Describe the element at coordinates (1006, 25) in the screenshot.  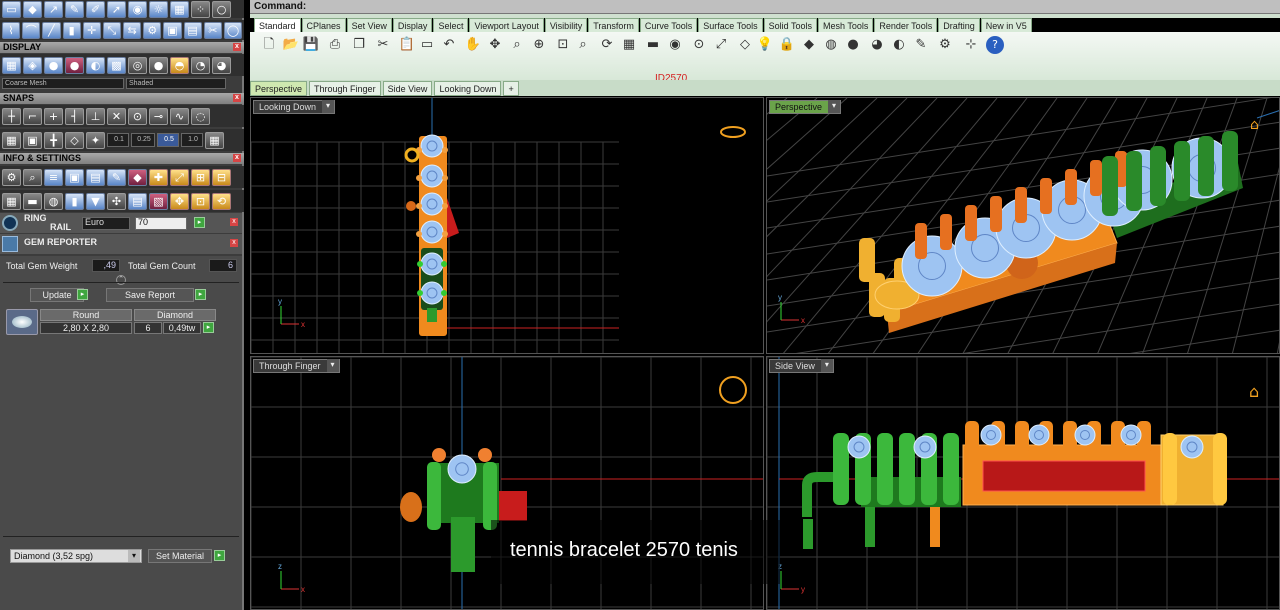
I see `tab-new-in-v5: New in V5` at that location.